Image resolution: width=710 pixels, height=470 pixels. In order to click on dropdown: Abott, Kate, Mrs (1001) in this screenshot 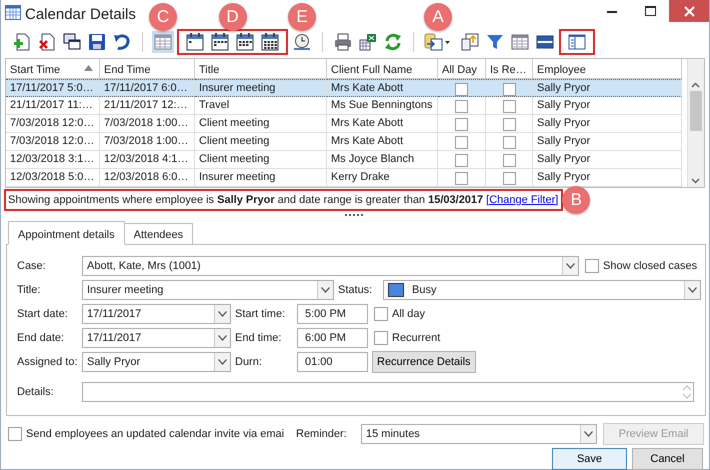, I will do `click(330, 266)`.